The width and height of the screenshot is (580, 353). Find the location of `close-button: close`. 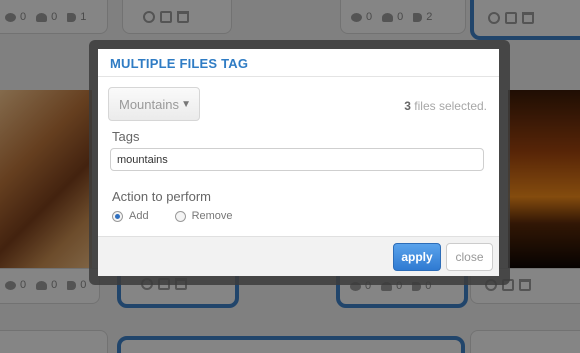

close-button: close is located at coordinates (469, 257).